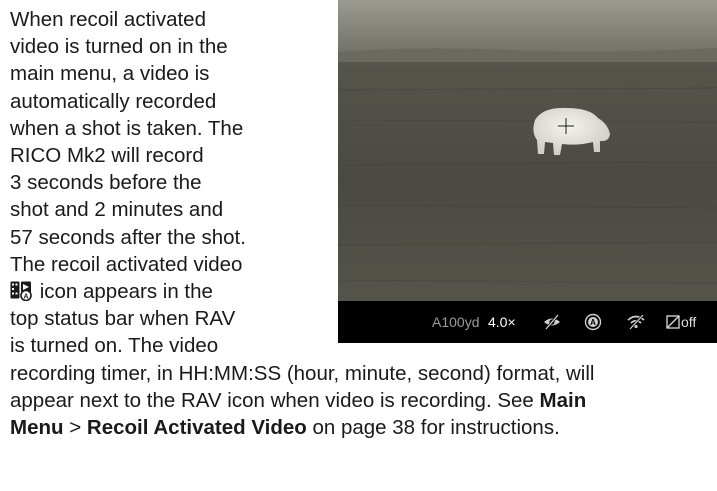  Describe the element at coordinates (563, 400) in the screenshot. I see `menu-path-main: Main` at that location.